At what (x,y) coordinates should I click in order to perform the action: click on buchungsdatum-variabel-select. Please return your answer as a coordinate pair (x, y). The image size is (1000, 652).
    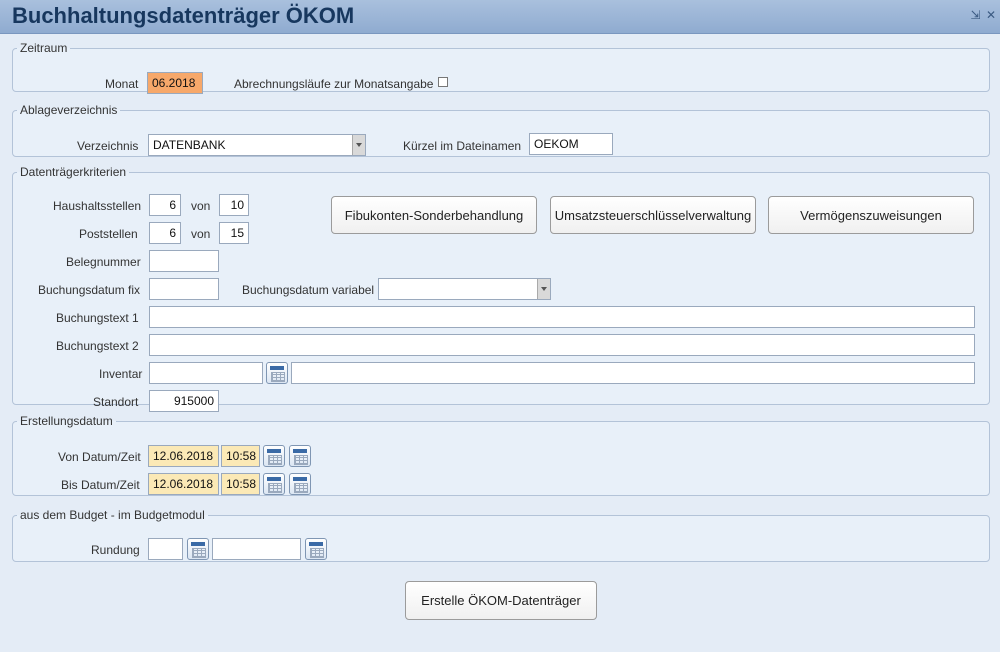
    Looking at the image, I should click on (464, 289).